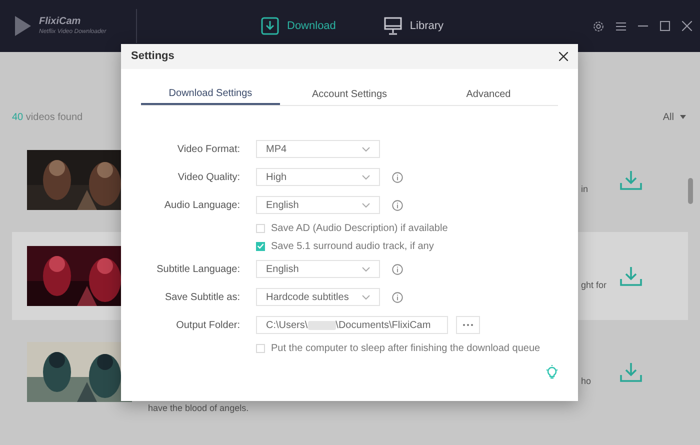 The image size is (700, 445). What do you see at coordinates (318, 177) in the screenshot?
I see `dropdown: High` at bounding box center [318, 177].